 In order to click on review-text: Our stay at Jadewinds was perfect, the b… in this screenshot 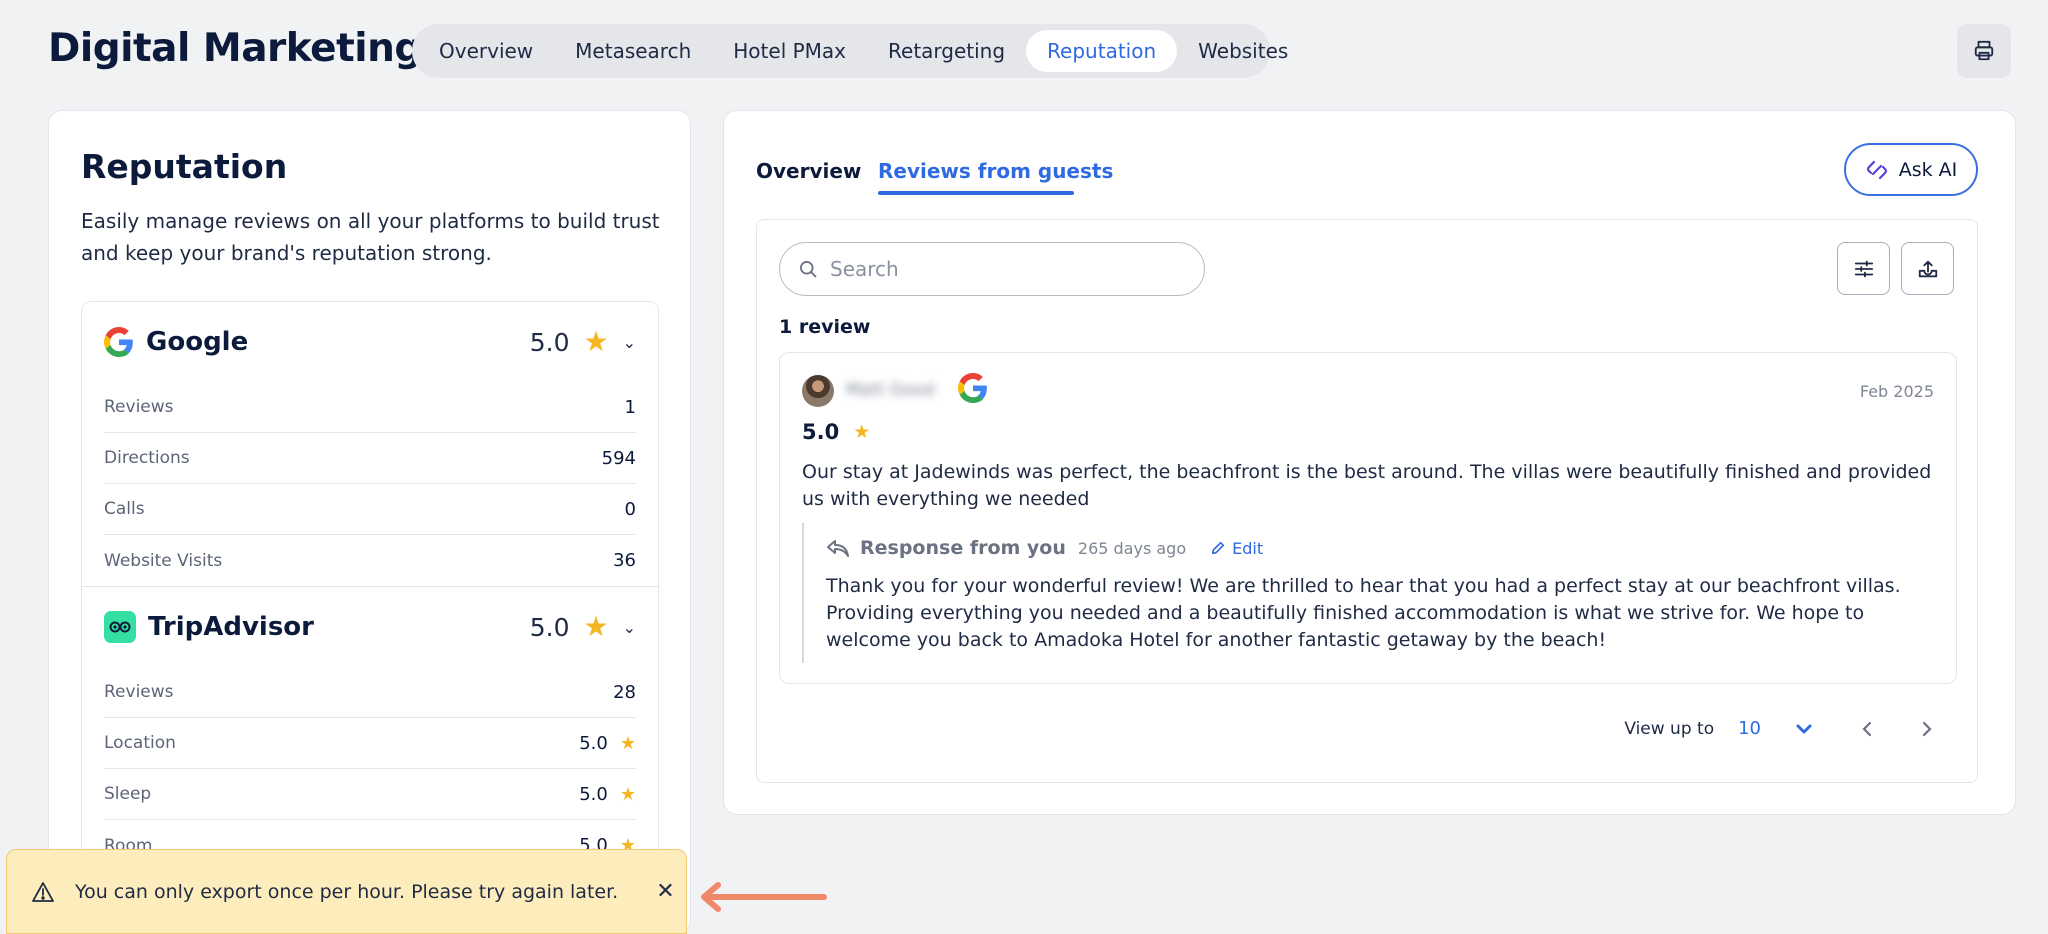, I will do `click(1367, 485)`.